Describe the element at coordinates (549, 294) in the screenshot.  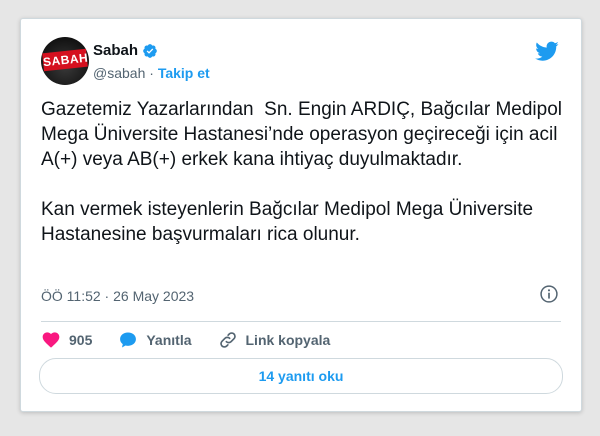
I see `info-icon` at that location.